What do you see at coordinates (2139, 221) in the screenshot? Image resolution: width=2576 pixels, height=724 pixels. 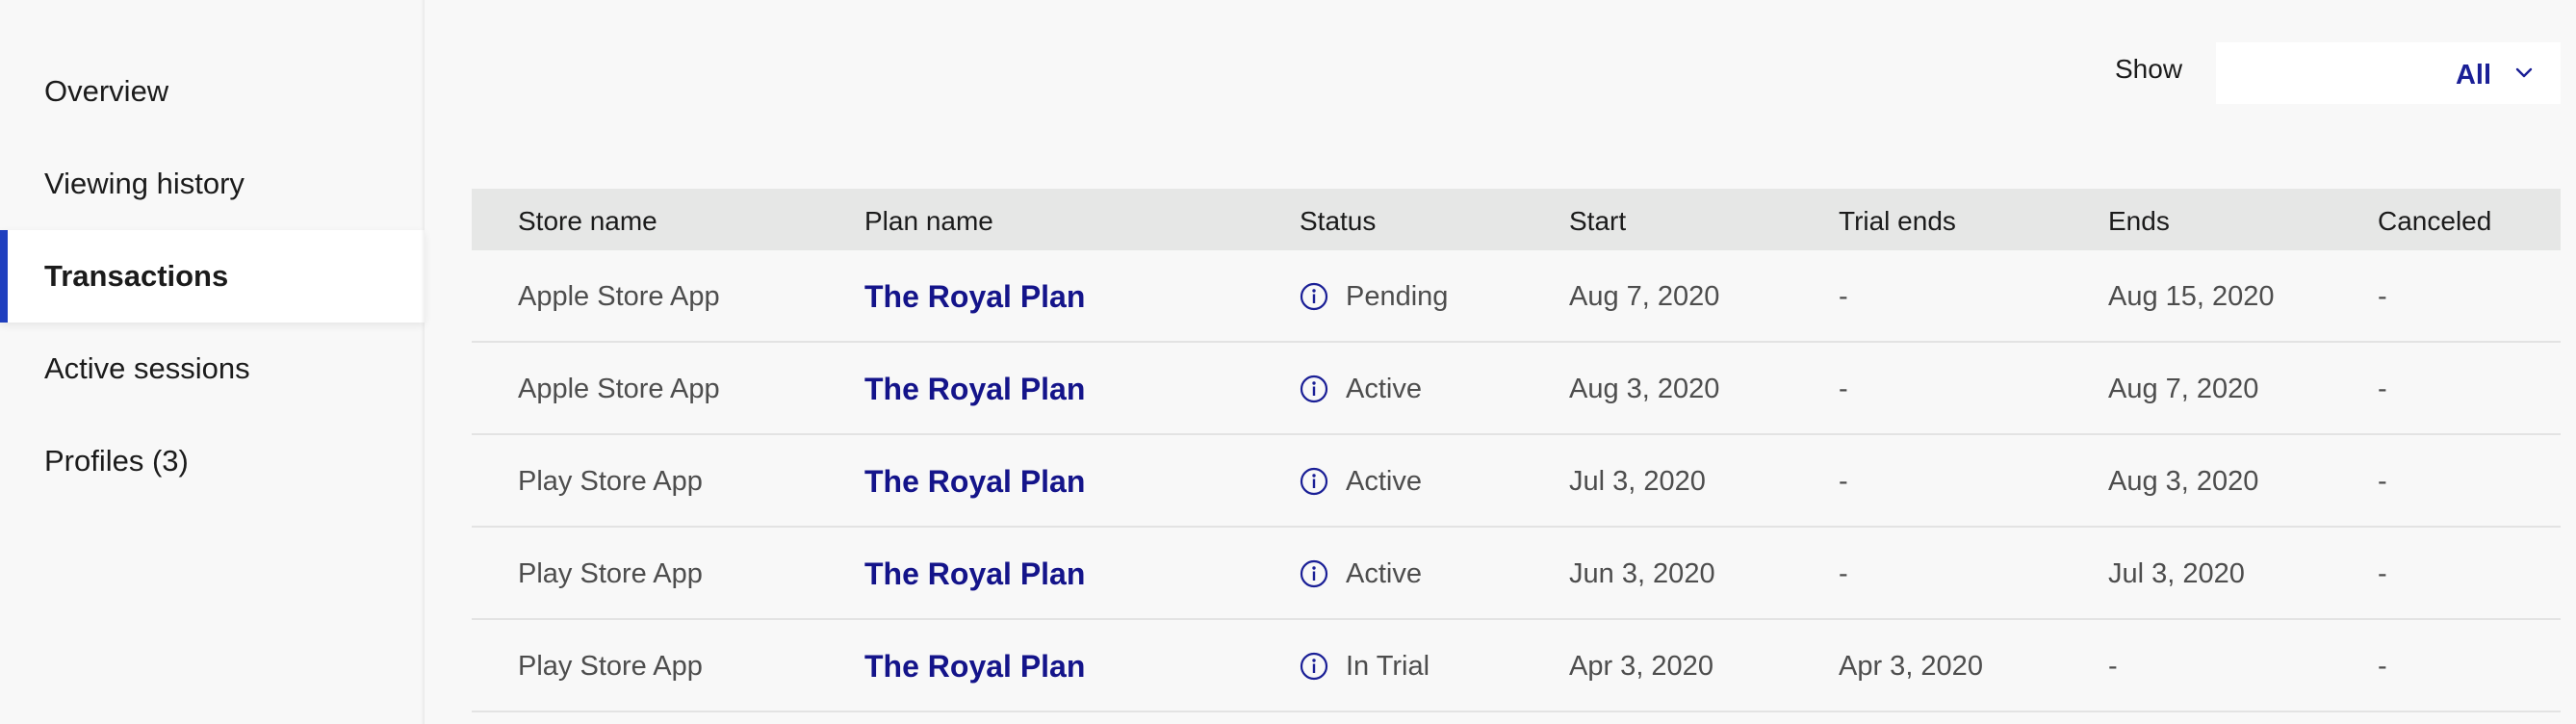 I see `column-header-ends: Ends` at bounding box center [2139, 221].